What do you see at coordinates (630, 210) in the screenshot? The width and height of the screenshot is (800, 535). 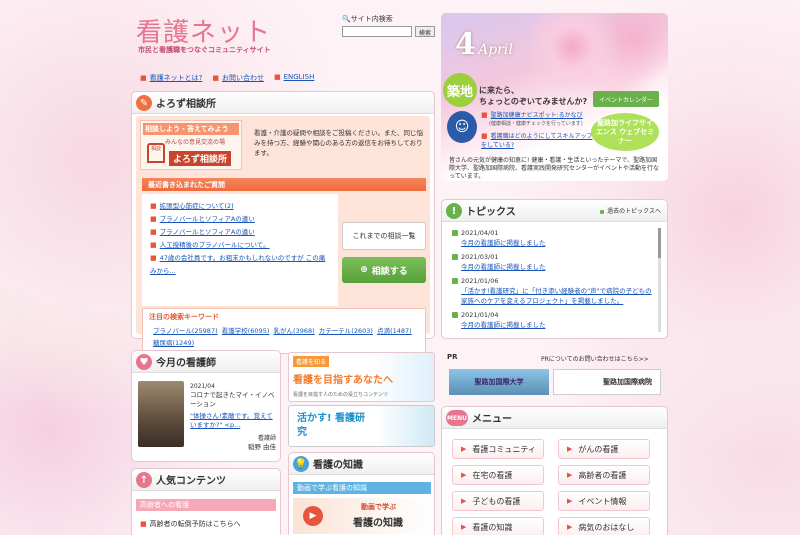 I see `past-topics-link: 過去のトピックスへ` at bounding box center [630, 210].